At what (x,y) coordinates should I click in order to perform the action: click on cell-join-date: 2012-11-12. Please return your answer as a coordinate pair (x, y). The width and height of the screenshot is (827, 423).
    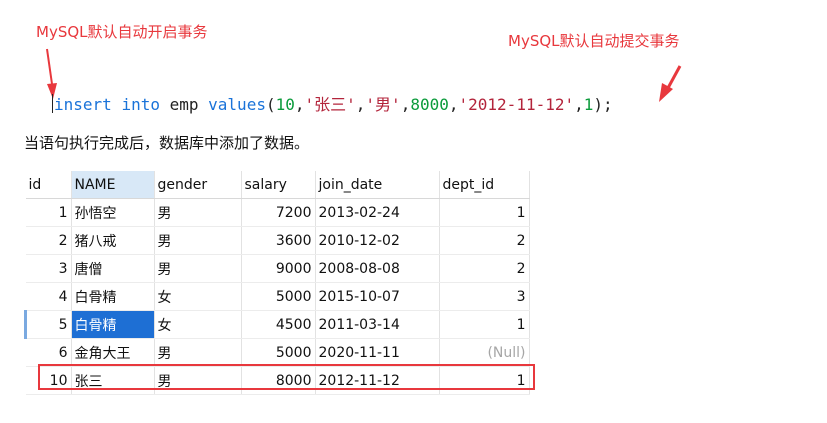
    Looking at the image, I should click on (377, 380).